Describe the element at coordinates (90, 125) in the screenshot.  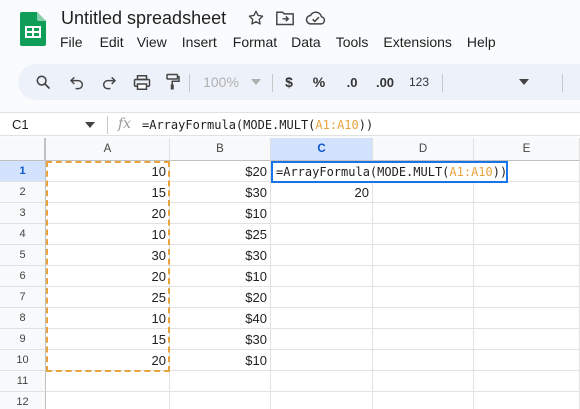
I see `name-box-dropdown-icon` at that location.